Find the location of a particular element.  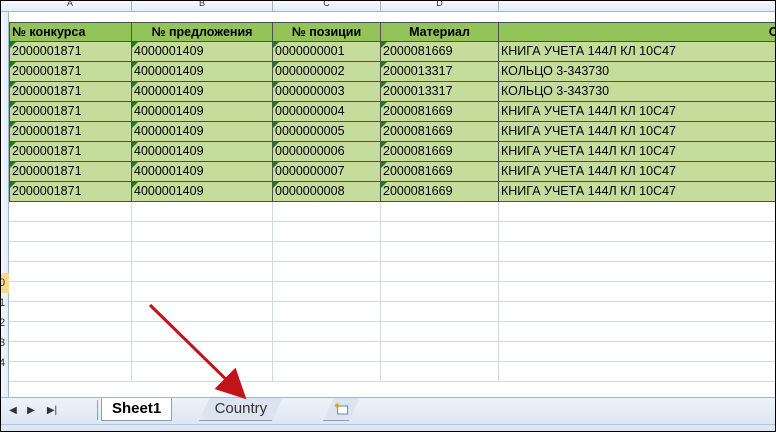

scroll-tabs-last-button: ▶| is located at coordinates (52, 411).